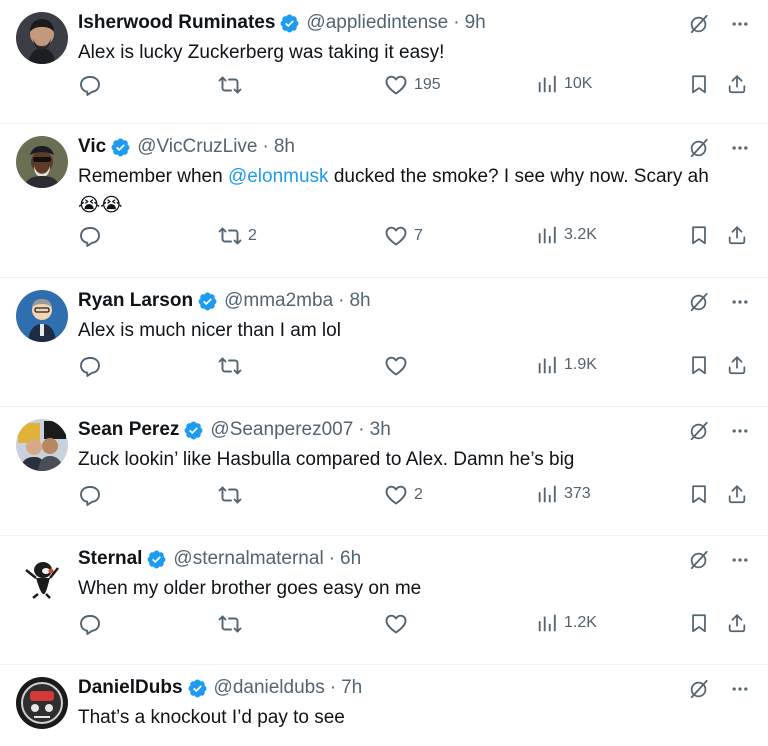 Image resolution: width=768 pixels, height=746 pixels. I want to click on view-count: 3.2K, so click(580, 234).